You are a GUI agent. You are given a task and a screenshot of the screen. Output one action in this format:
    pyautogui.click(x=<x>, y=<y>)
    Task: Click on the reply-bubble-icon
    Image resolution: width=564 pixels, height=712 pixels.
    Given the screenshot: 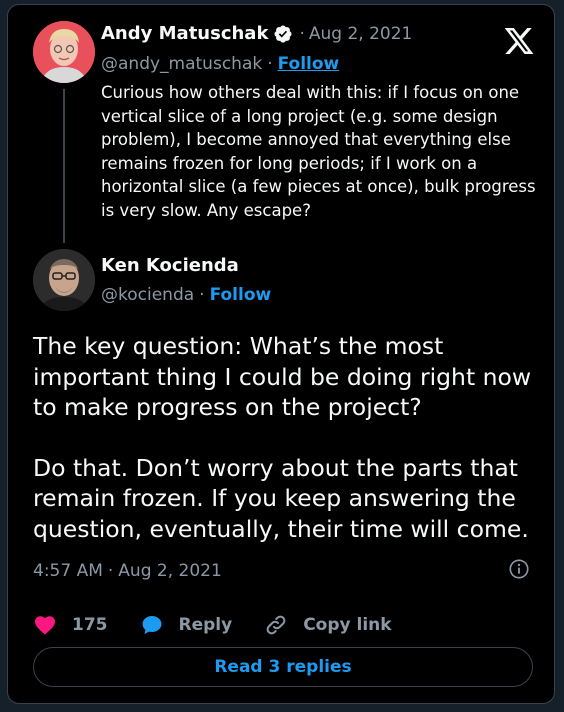 What is the action you would take?
    pyautogui.click(x=151, y=625)
    